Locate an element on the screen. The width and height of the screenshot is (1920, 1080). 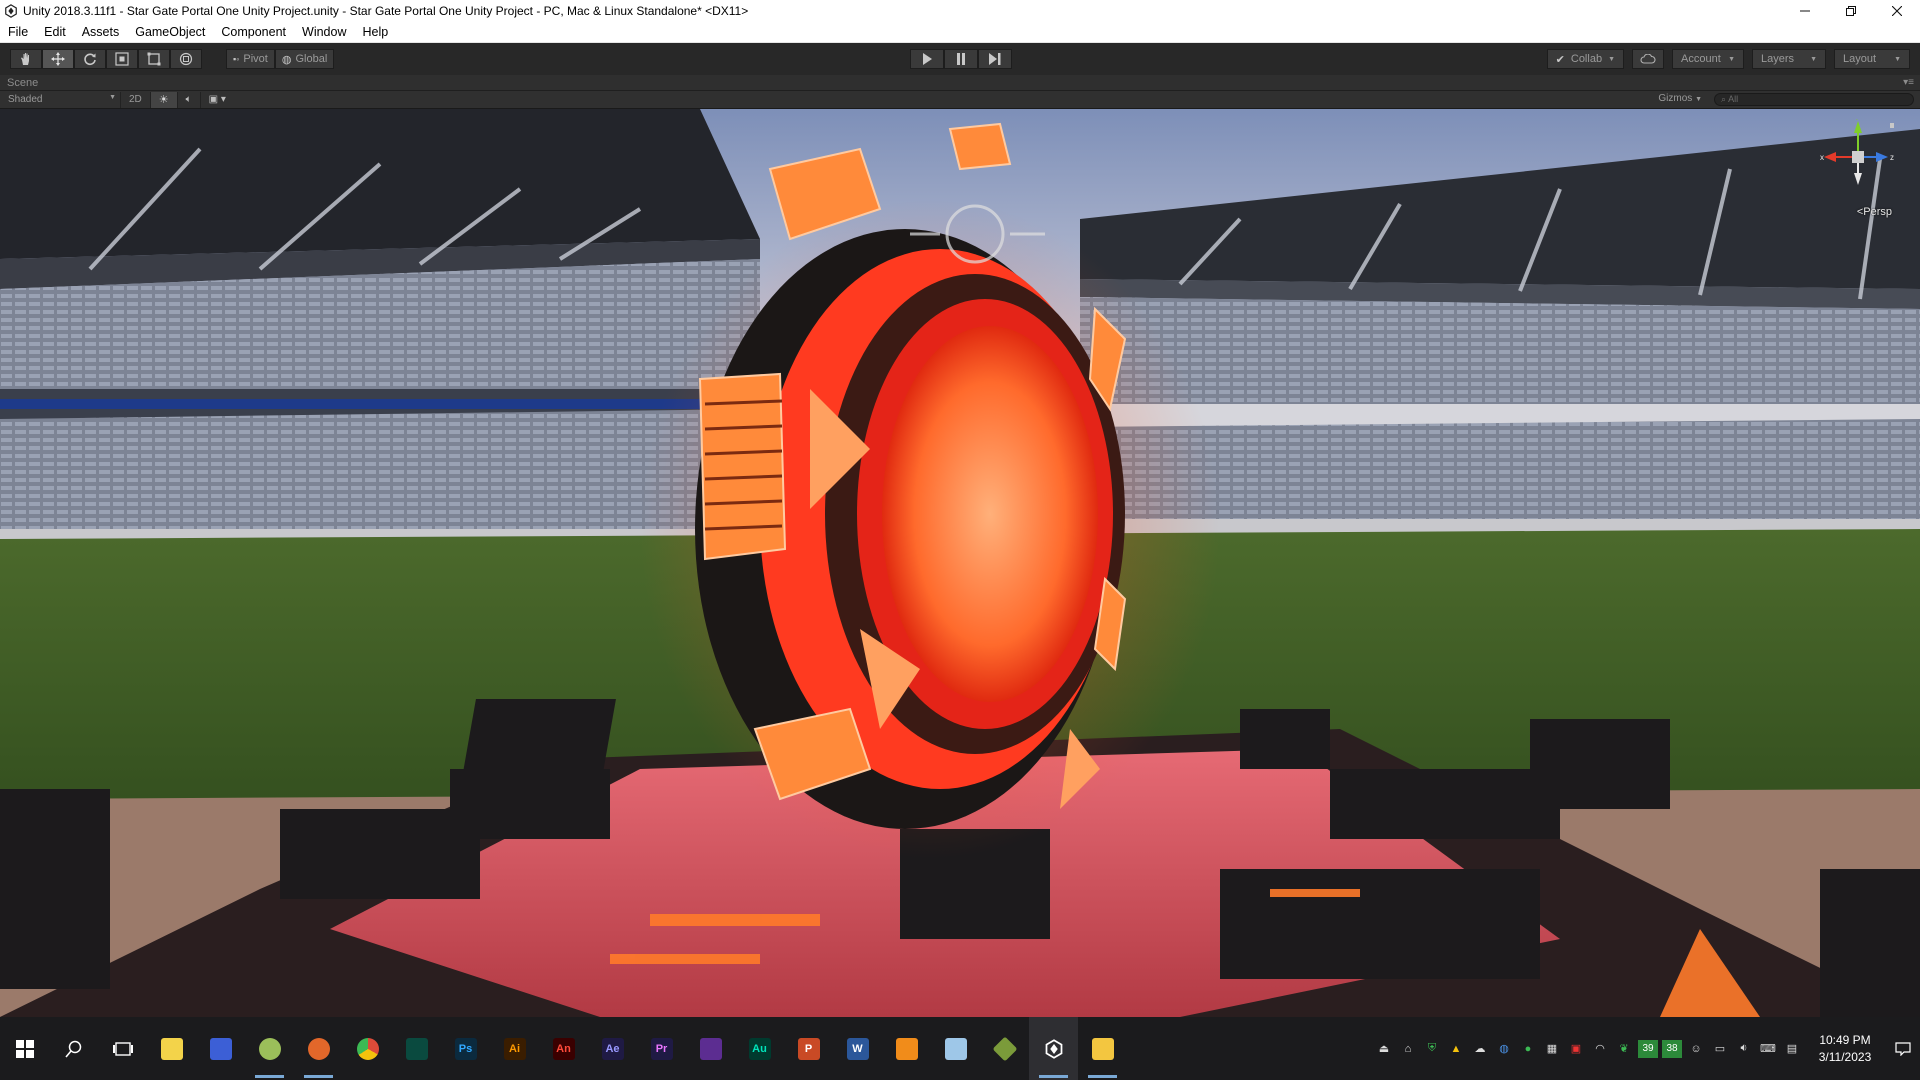
rect-tool-icon is located at coordinates (154, 59).